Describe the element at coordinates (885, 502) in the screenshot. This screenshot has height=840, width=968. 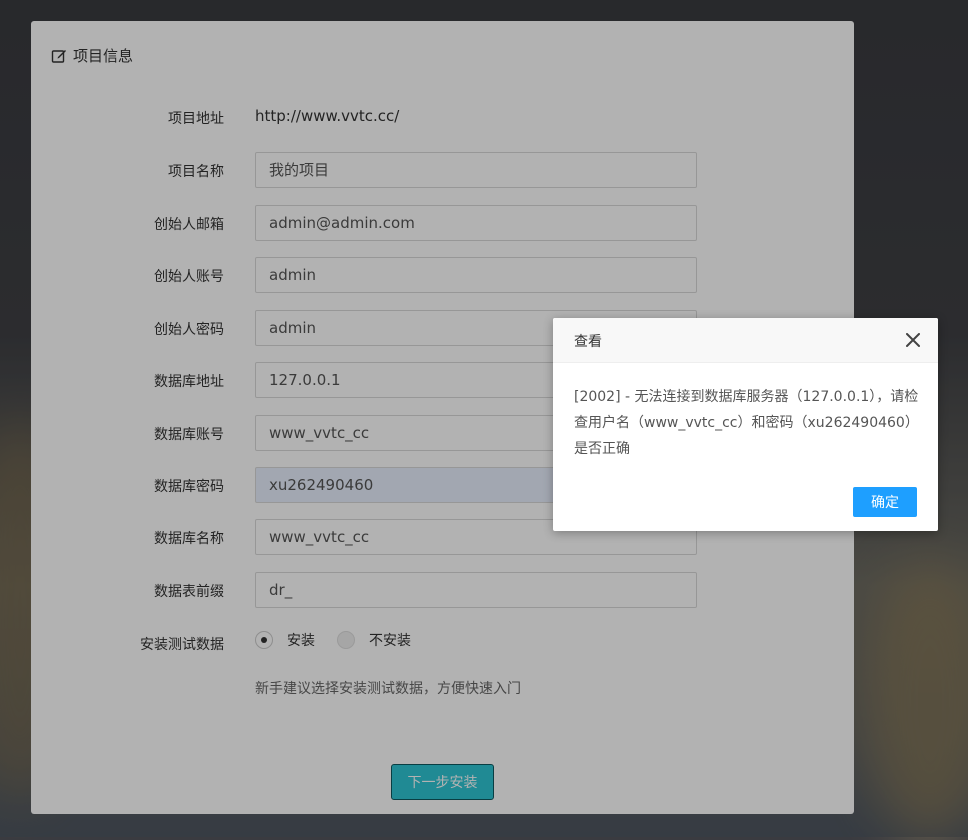
I see `ok-button: 确定` at that location.